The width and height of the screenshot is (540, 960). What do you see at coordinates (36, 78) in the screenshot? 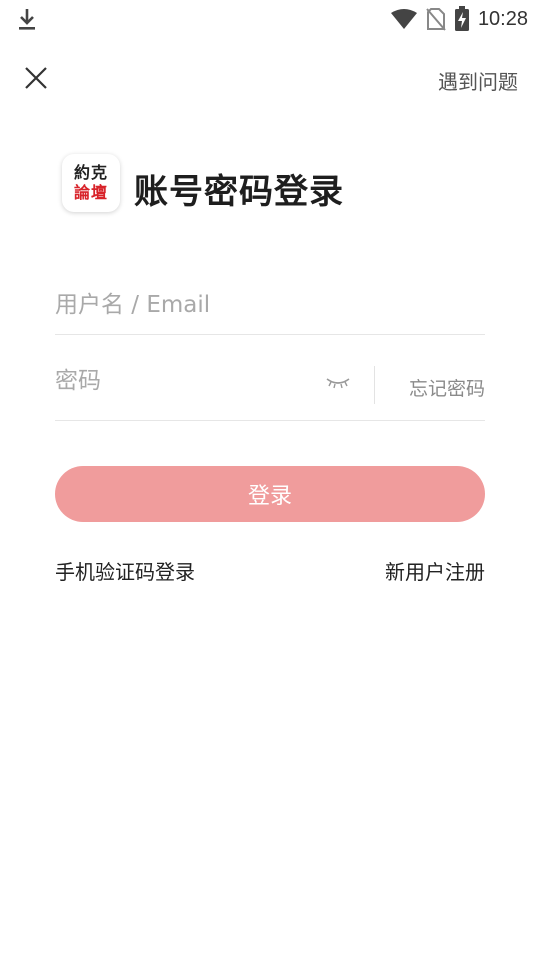
I see `close-icon` at bounding box center [36, 78].